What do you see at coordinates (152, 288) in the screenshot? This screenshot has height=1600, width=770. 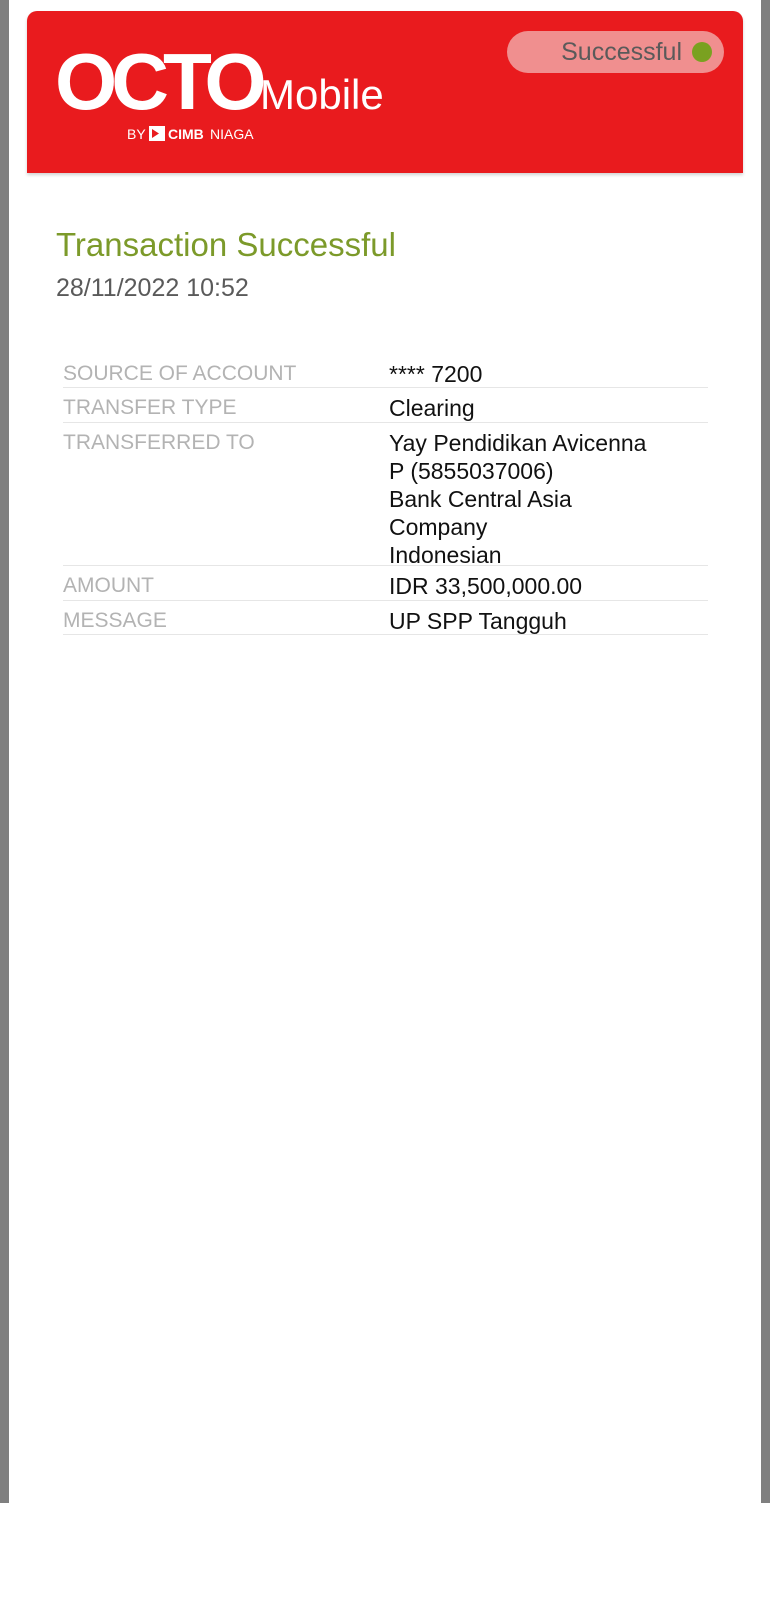 I see `transaction-datetime: 28/11/2022 10:52` at bounding box center [152, 288].